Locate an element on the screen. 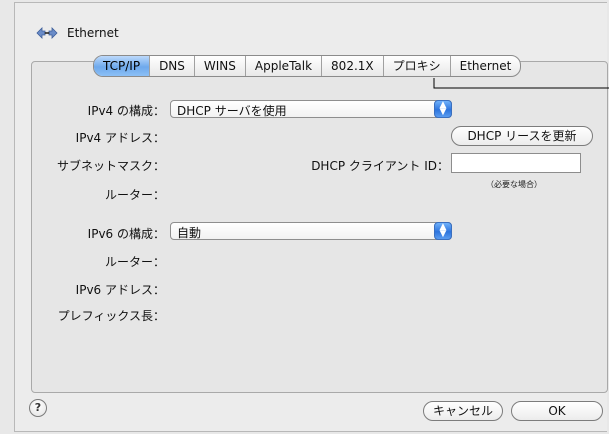 This screenshot has height=434, width=609. help-icon: ? is located at coordinates (38, 408).